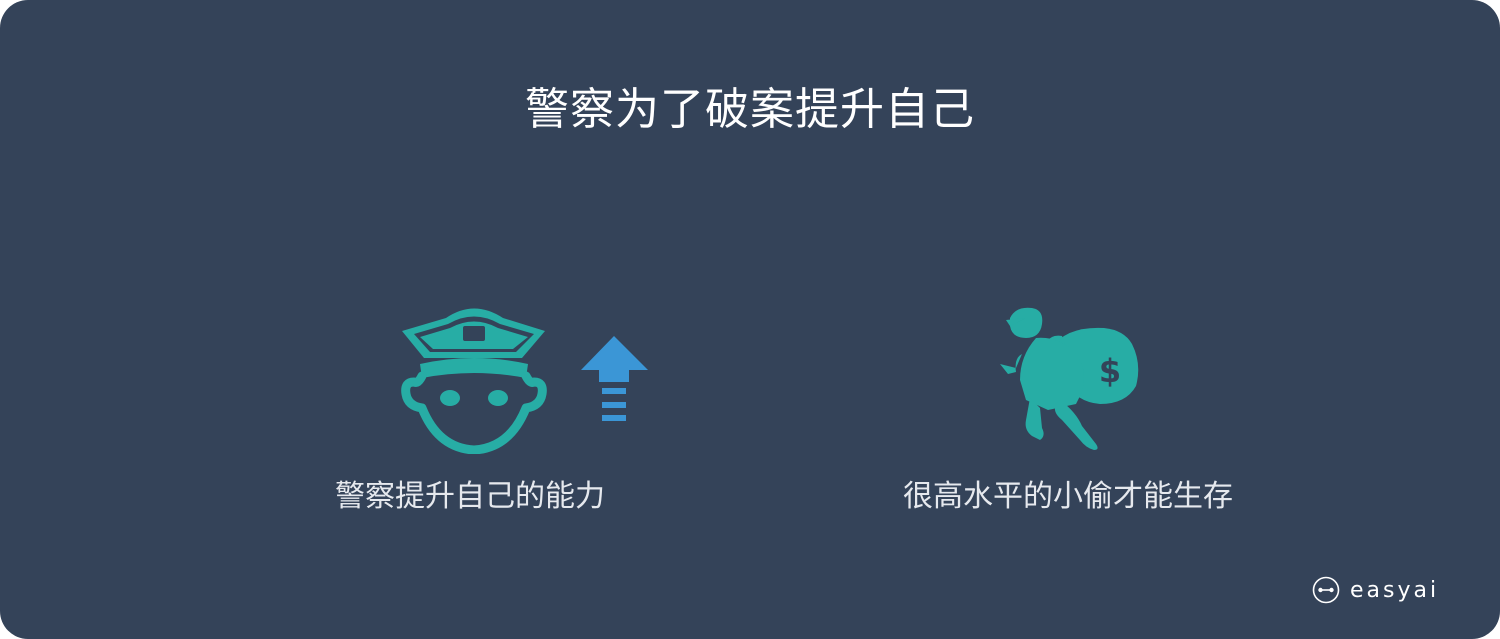 The width and height of the screenshot is (1500, 639). Describe the element at coordinates (614, 378) in the screenshot. I see `arrow-up-icon` at that location.